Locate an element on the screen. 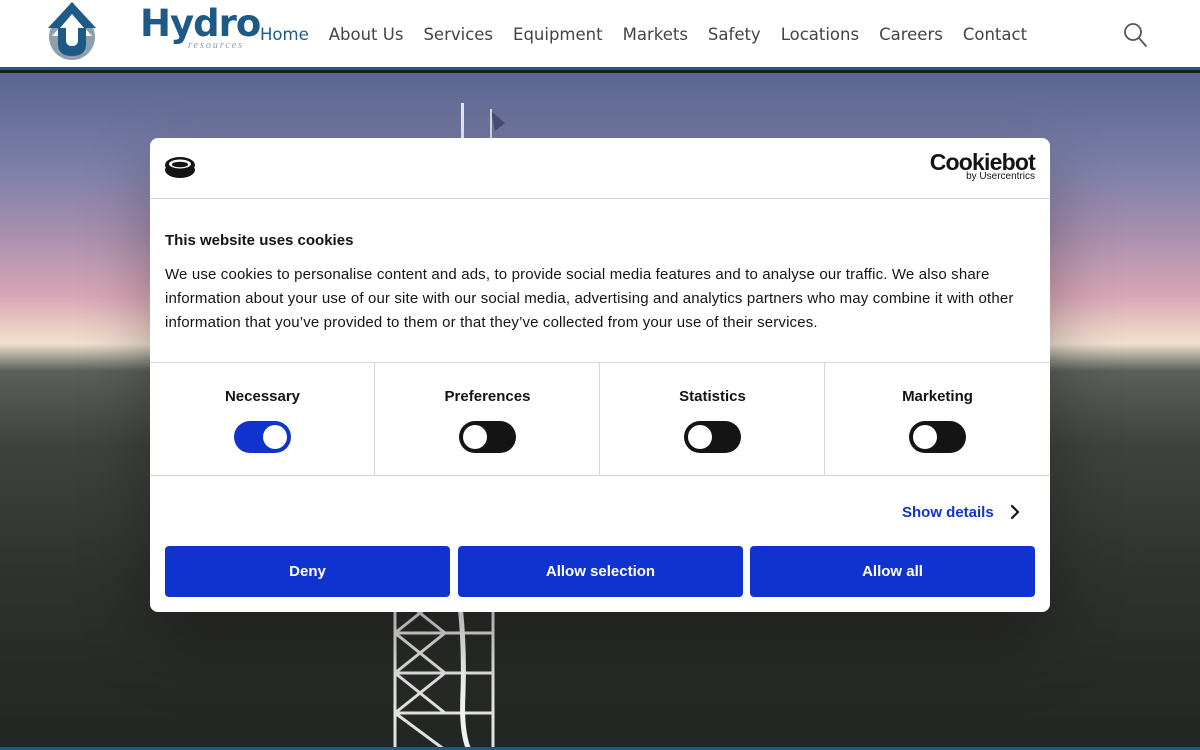 This screenshot has width=1200, height=750. show-details-link: Show details is located at coordinates (967, 512).